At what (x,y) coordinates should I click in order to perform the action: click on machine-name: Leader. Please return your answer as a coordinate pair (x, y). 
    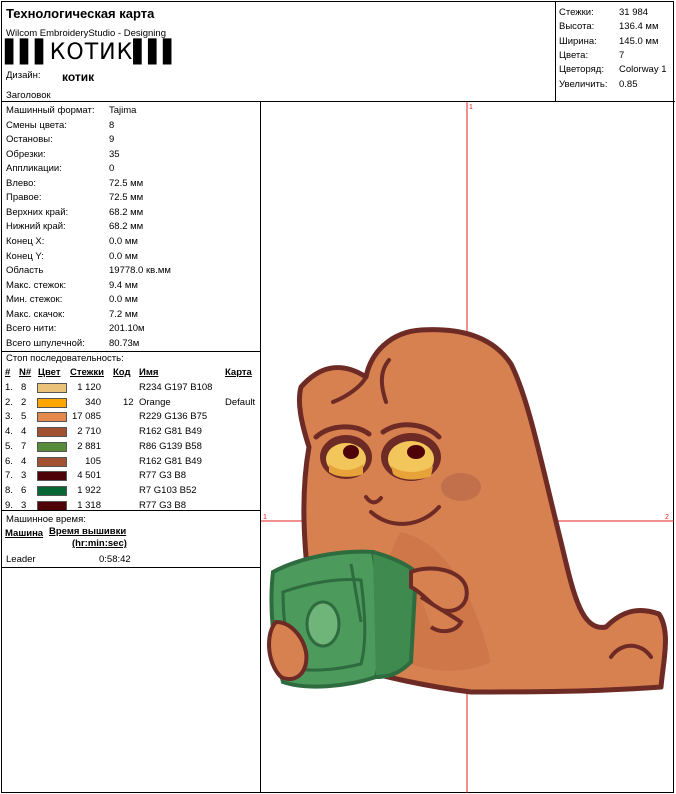
    Looking at the image, I should click on (21, 559).